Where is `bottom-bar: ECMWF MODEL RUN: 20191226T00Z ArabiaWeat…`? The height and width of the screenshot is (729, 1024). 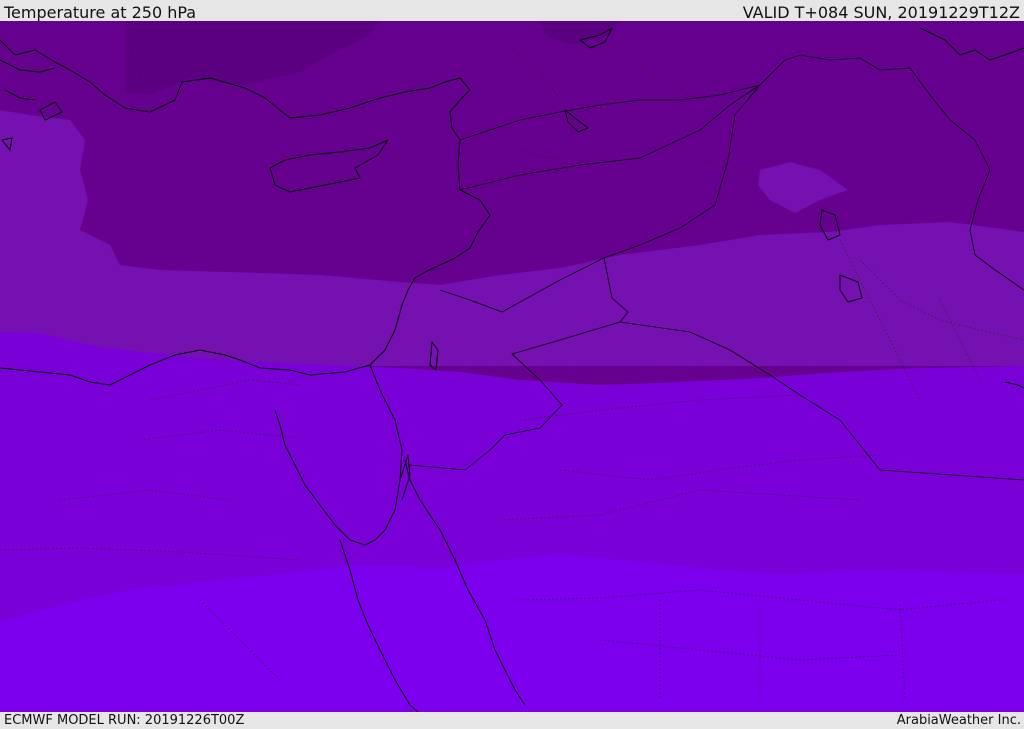 bottom-bar: ECMWF MODEL RUN: 20191226T00Z ArabiaWeat… is located at coordinates (512, 720).